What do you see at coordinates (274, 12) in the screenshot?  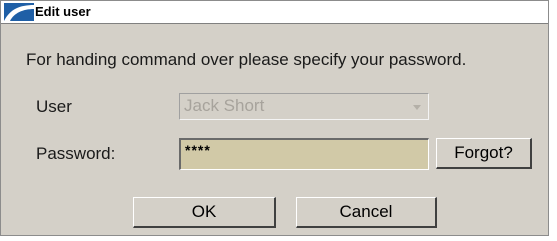 I see `title-bar: Edit user` at bounding box center [274, 12].